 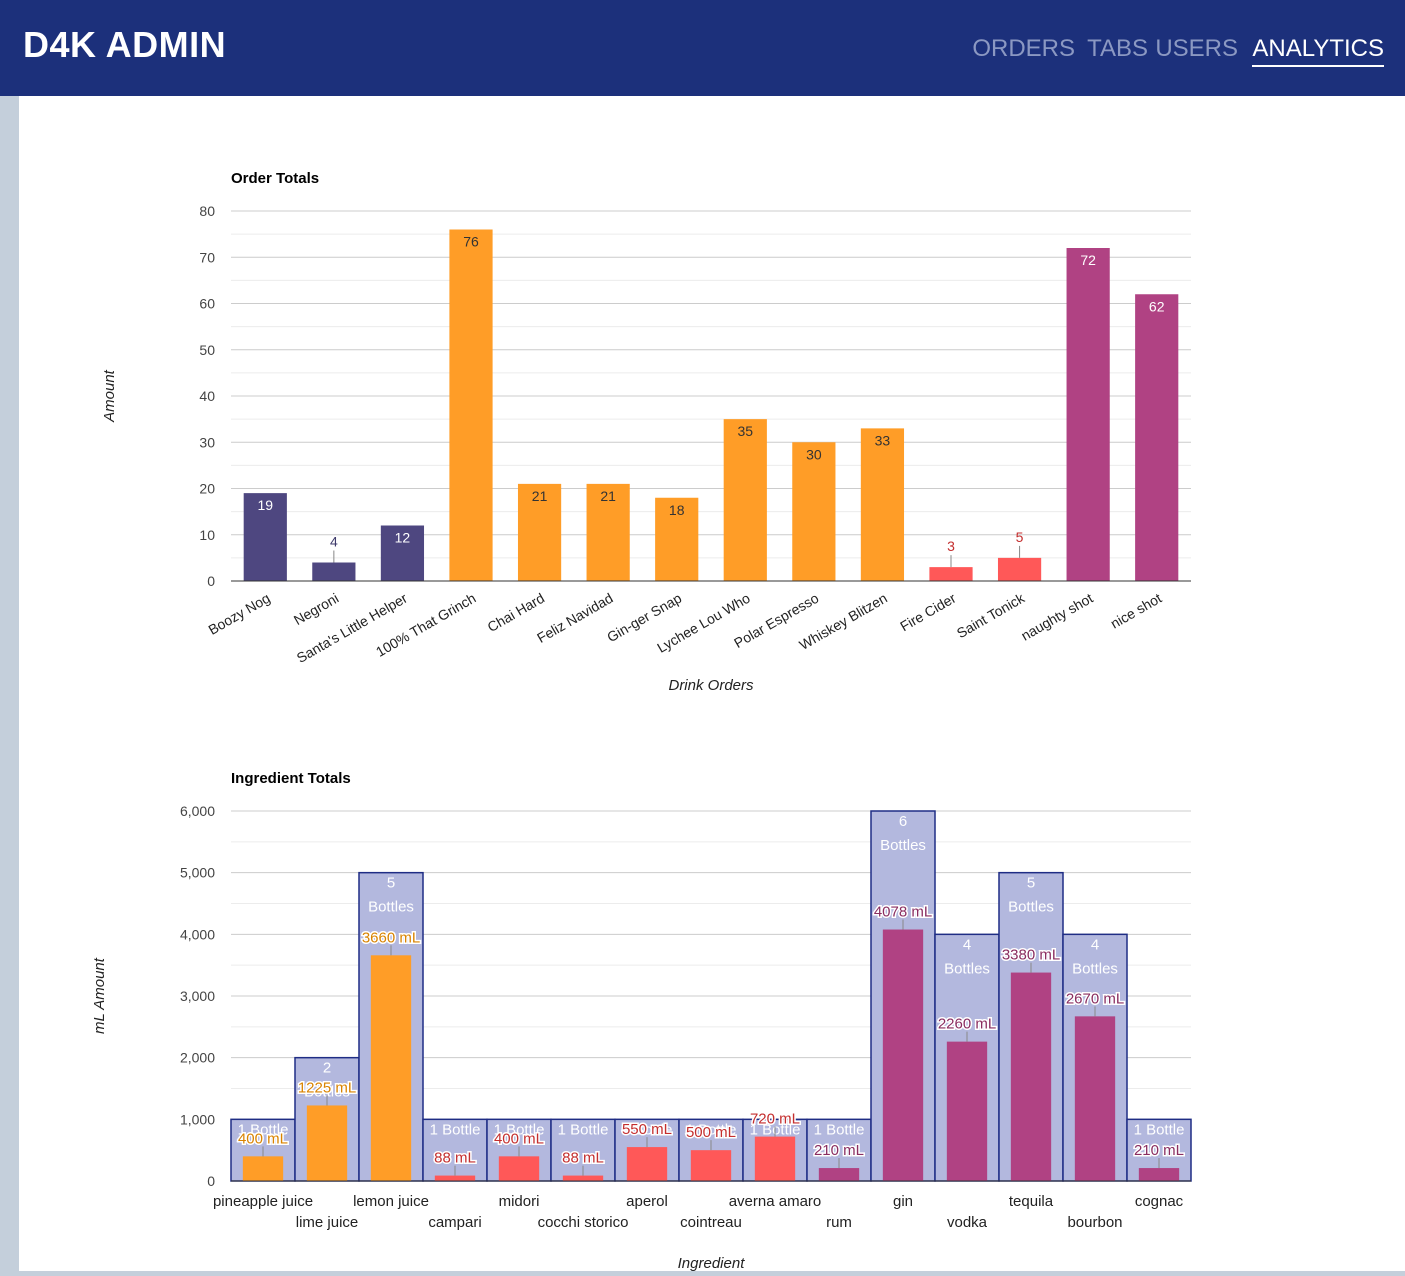 What do you see at coordinates (207, 396) in the screenshot?
I see `y-tick-label: 40` at bounding box center [207, 396].